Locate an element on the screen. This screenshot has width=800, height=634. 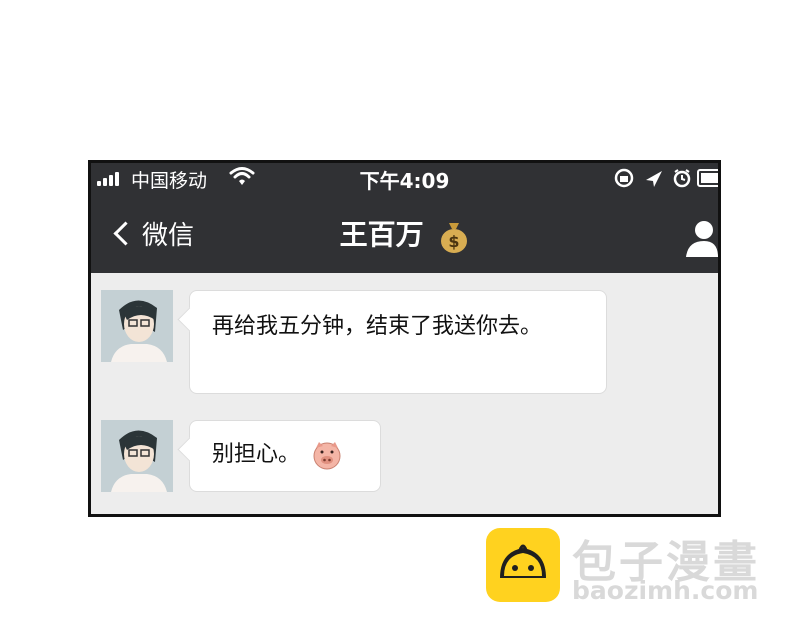
rotation-lock-icon is located at coordinates (624, 178).